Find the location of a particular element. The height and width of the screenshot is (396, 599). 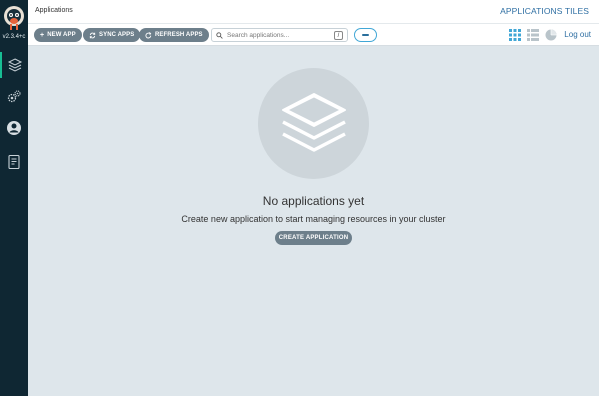

search-box: / is located at coordinates (279, 35).